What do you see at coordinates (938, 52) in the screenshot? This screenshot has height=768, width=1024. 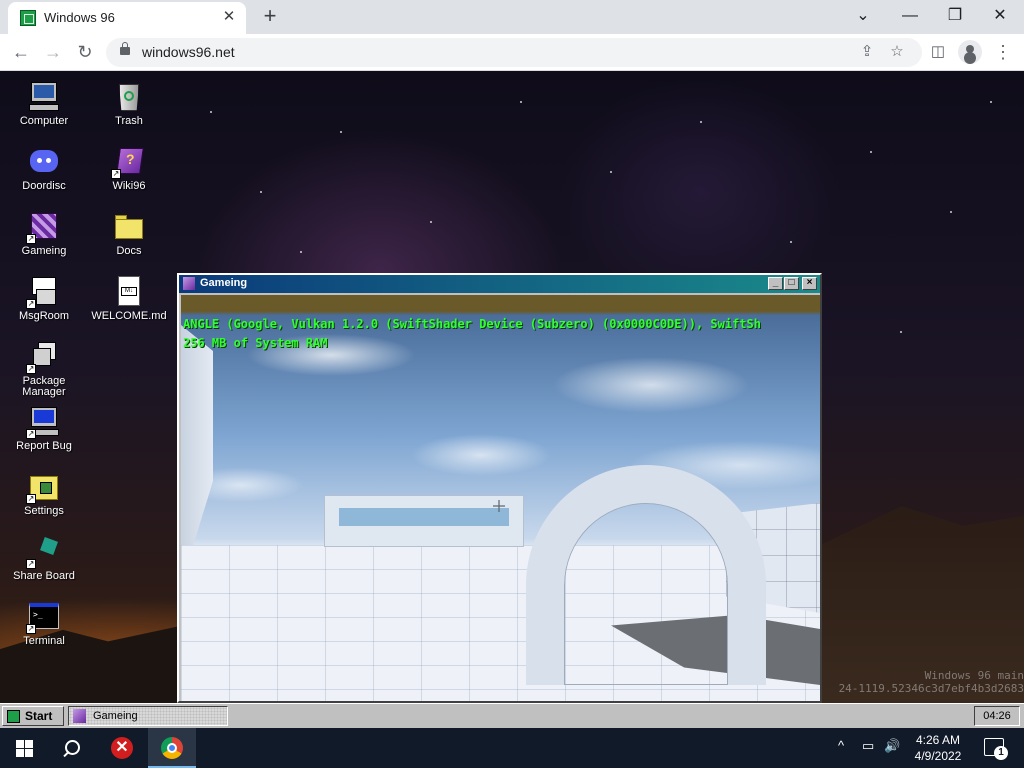 I see `side-panel-icon: ◫` at bounding box center [938, 52].